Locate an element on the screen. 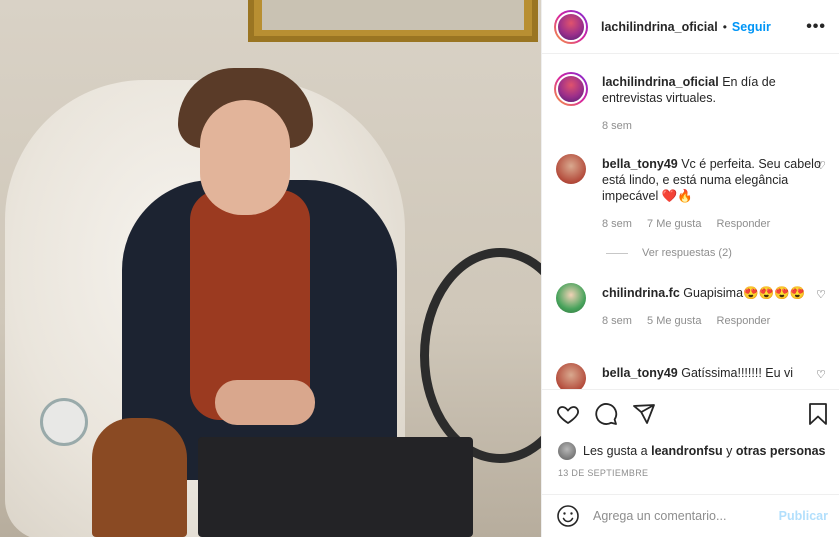 This screenshot has height=537, width=839. ring-light is located at coordinates (480, 355).